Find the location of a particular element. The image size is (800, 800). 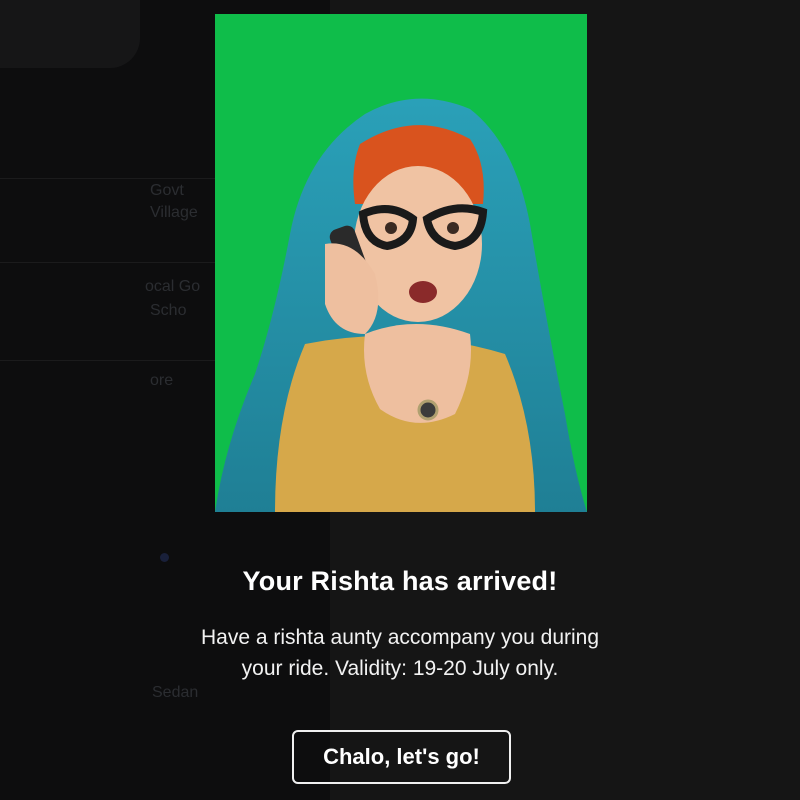

modal-description-line: Have a rishta aunty accompany you during is located at coordinates (400, 637).